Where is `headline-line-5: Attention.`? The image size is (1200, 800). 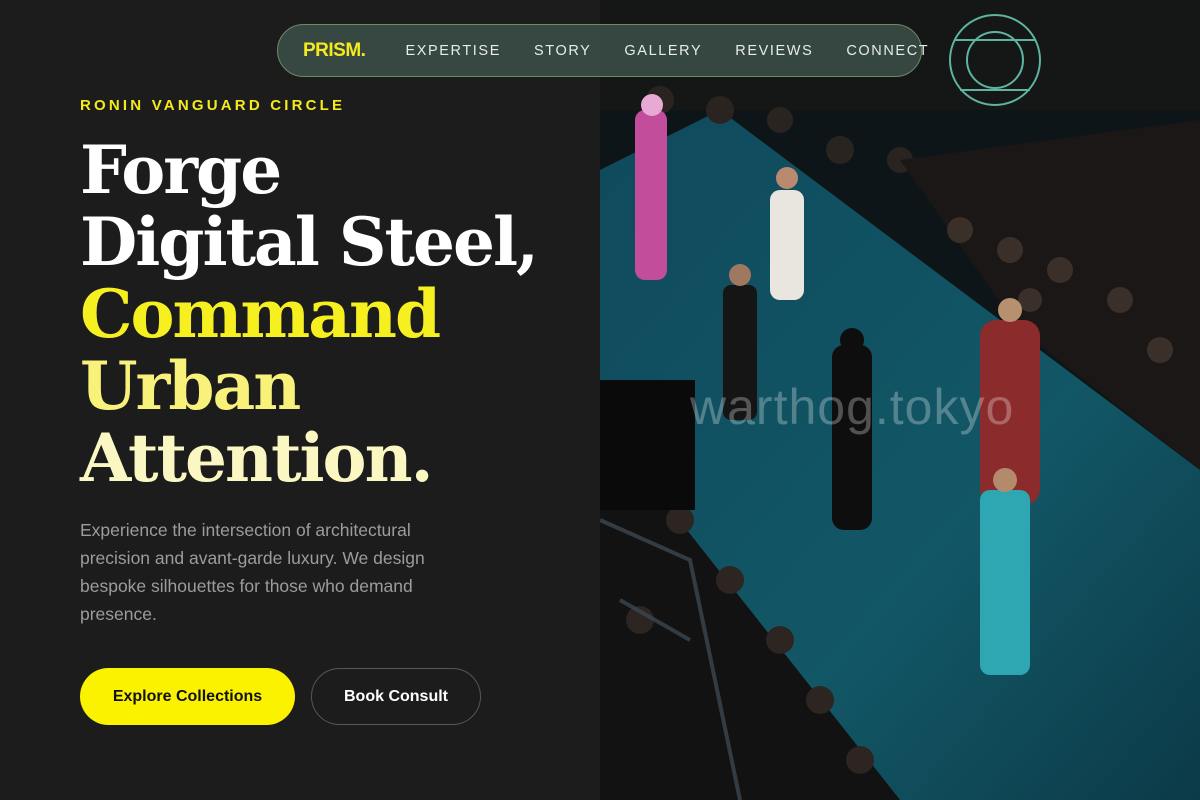
headline-line-5: Attention. is located at coordinates (257, 458).